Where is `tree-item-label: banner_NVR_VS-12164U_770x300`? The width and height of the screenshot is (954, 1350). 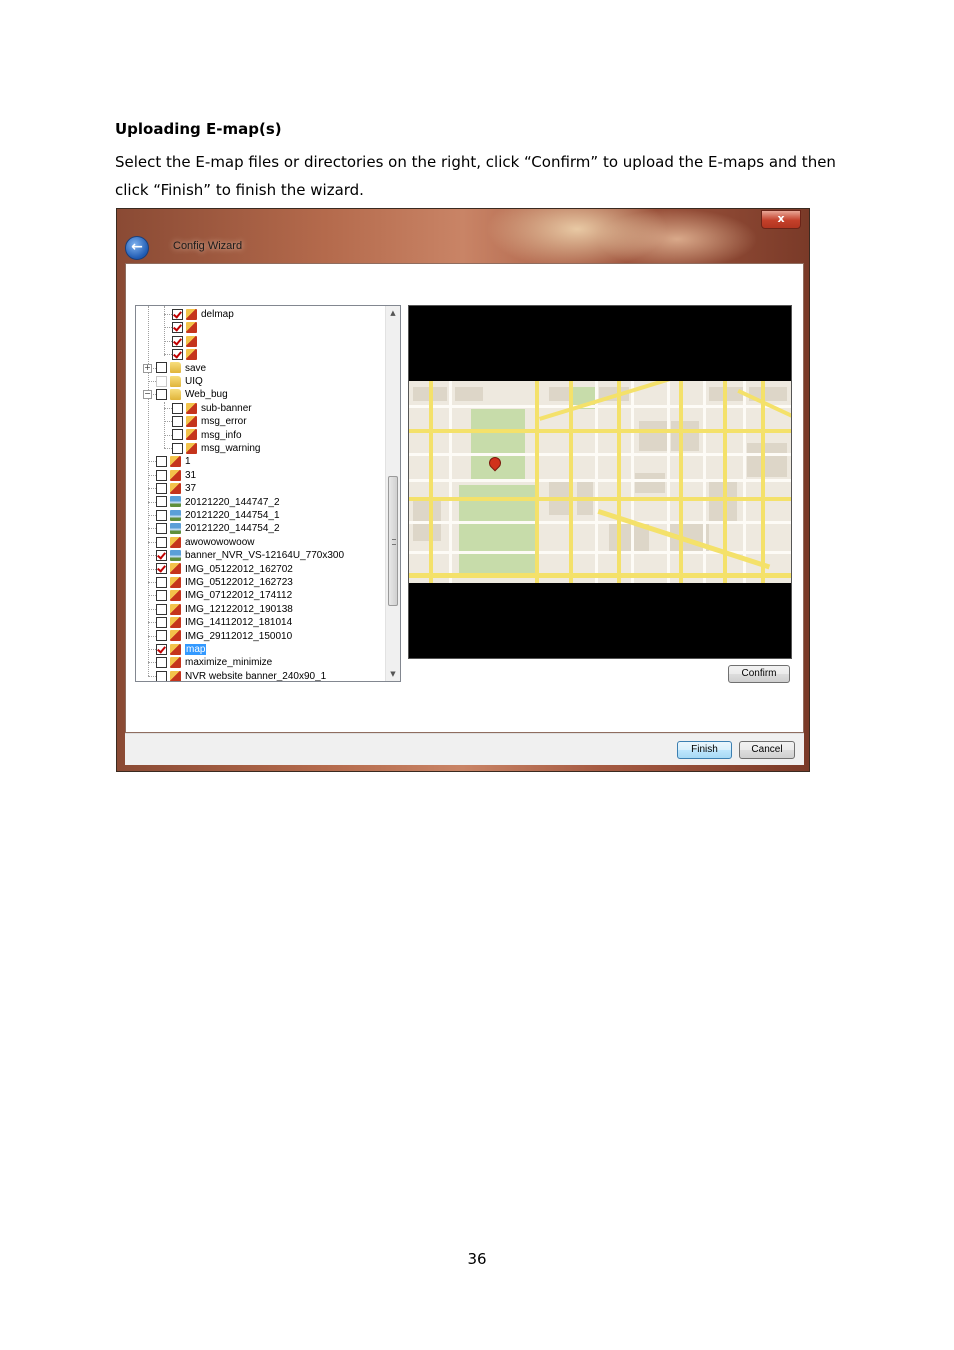
tree-item-label: banner_NVR_VS-12164U_770x300 is located at coordinates (265, 556).